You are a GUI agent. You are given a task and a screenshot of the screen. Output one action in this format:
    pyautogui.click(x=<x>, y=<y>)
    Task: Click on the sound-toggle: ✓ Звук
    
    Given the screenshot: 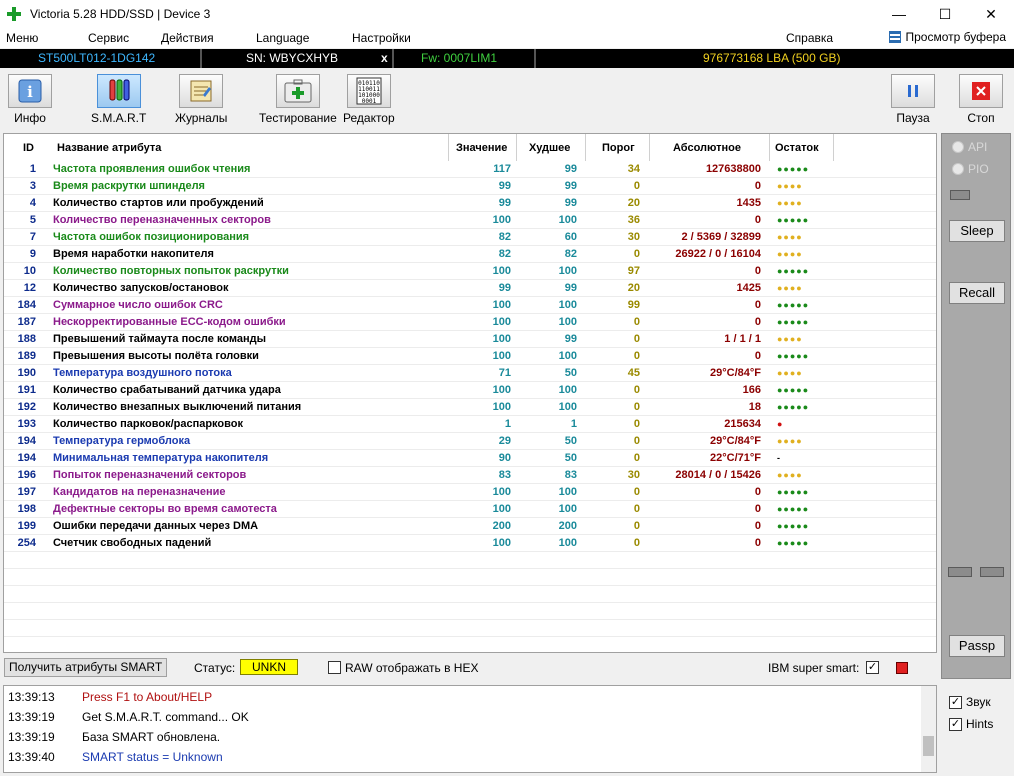 What is the action you would take?
    pyautogui.click(x=970, y=702)
    